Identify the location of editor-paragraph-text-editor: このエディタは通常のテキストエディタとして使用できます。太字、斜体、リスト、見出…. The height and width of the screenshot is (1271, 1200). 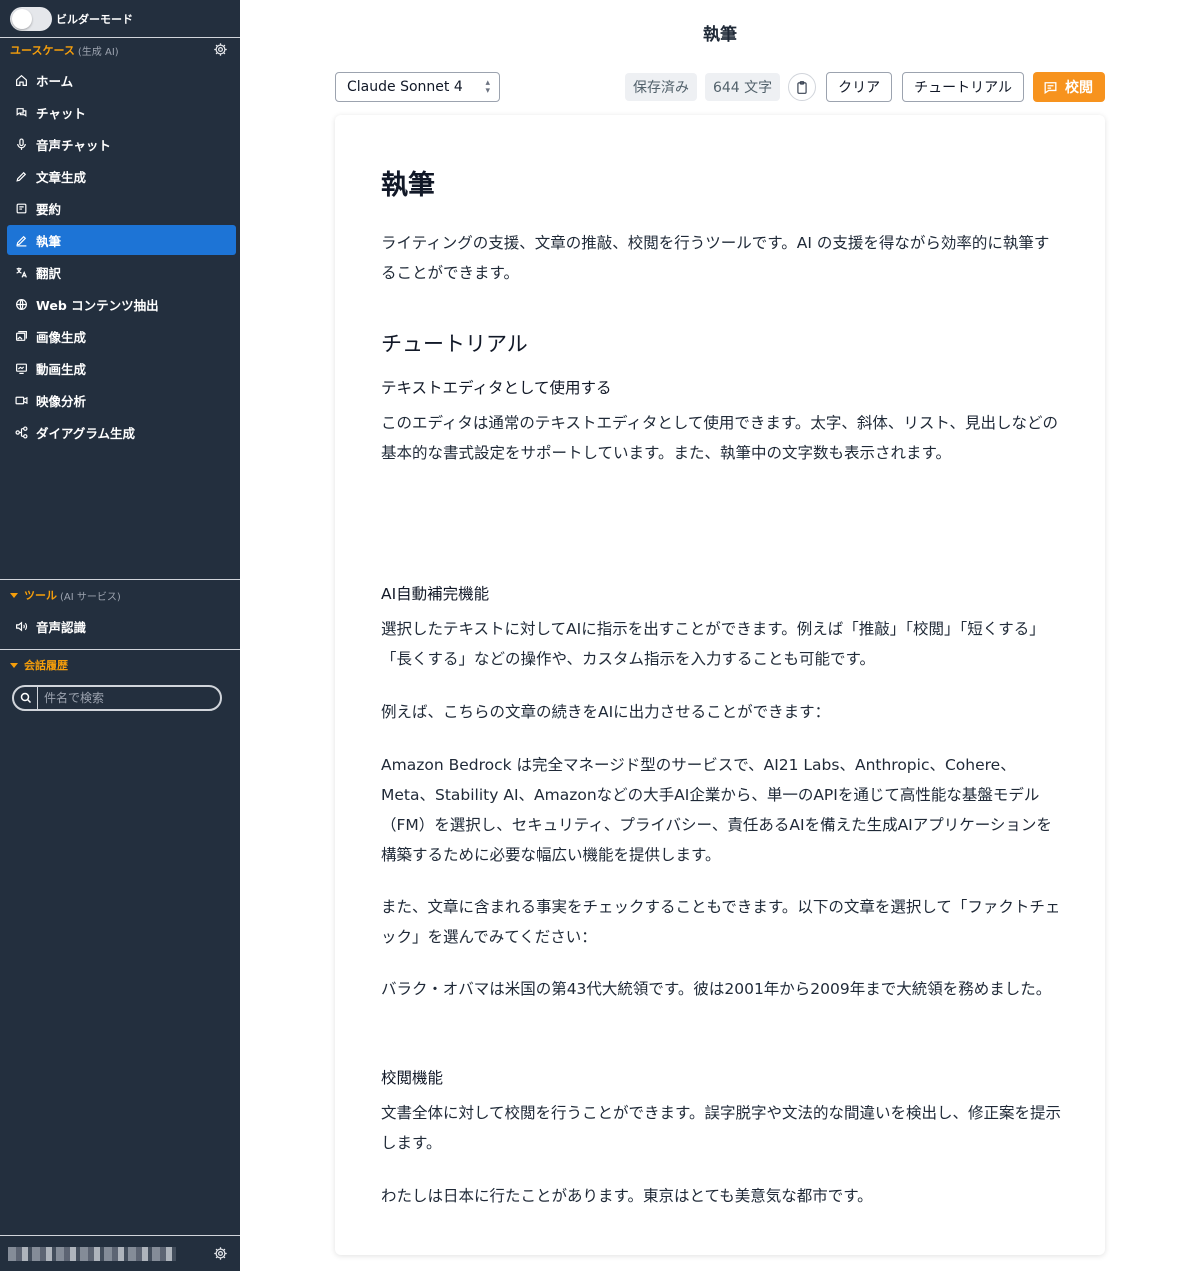
(720, 438).